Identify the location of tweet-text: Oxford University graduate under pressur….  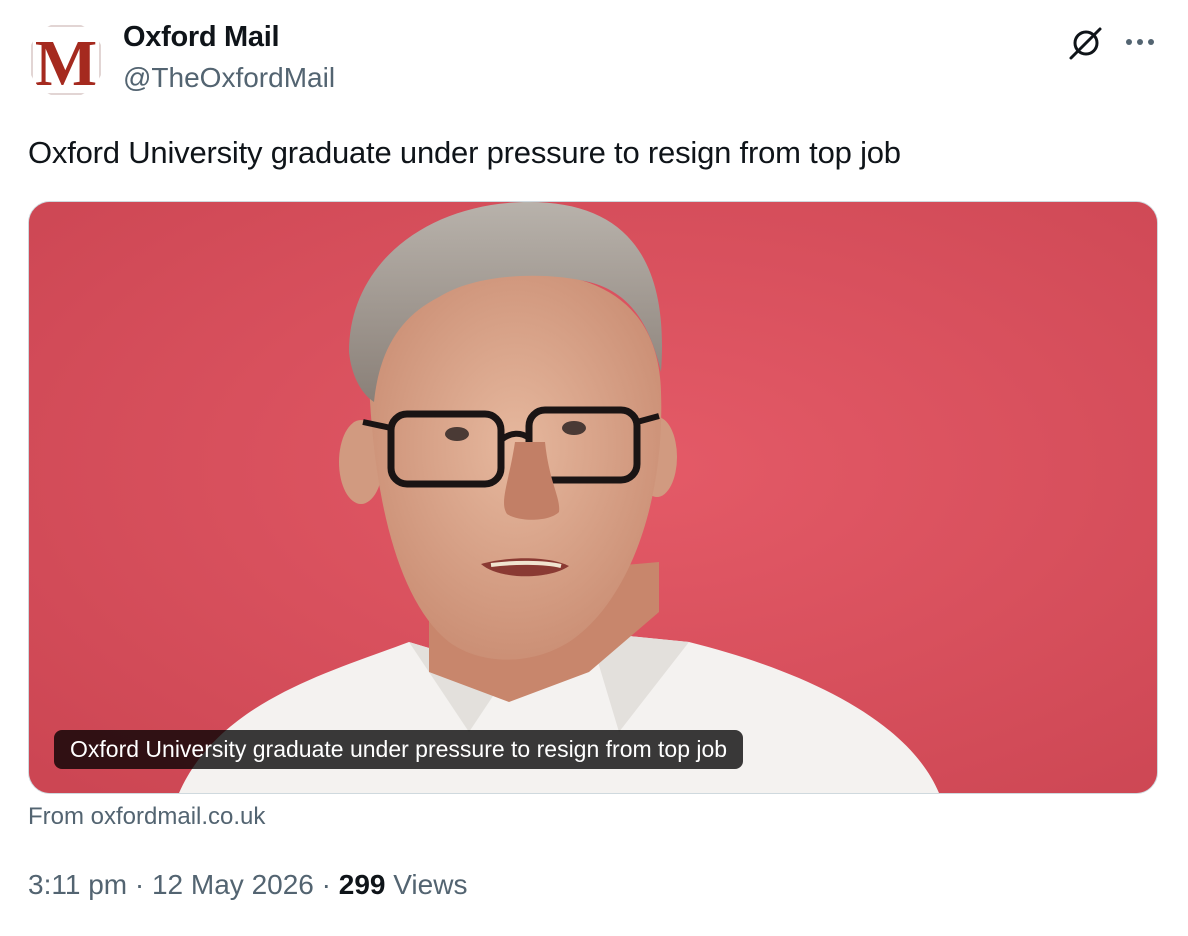
(464, 152).